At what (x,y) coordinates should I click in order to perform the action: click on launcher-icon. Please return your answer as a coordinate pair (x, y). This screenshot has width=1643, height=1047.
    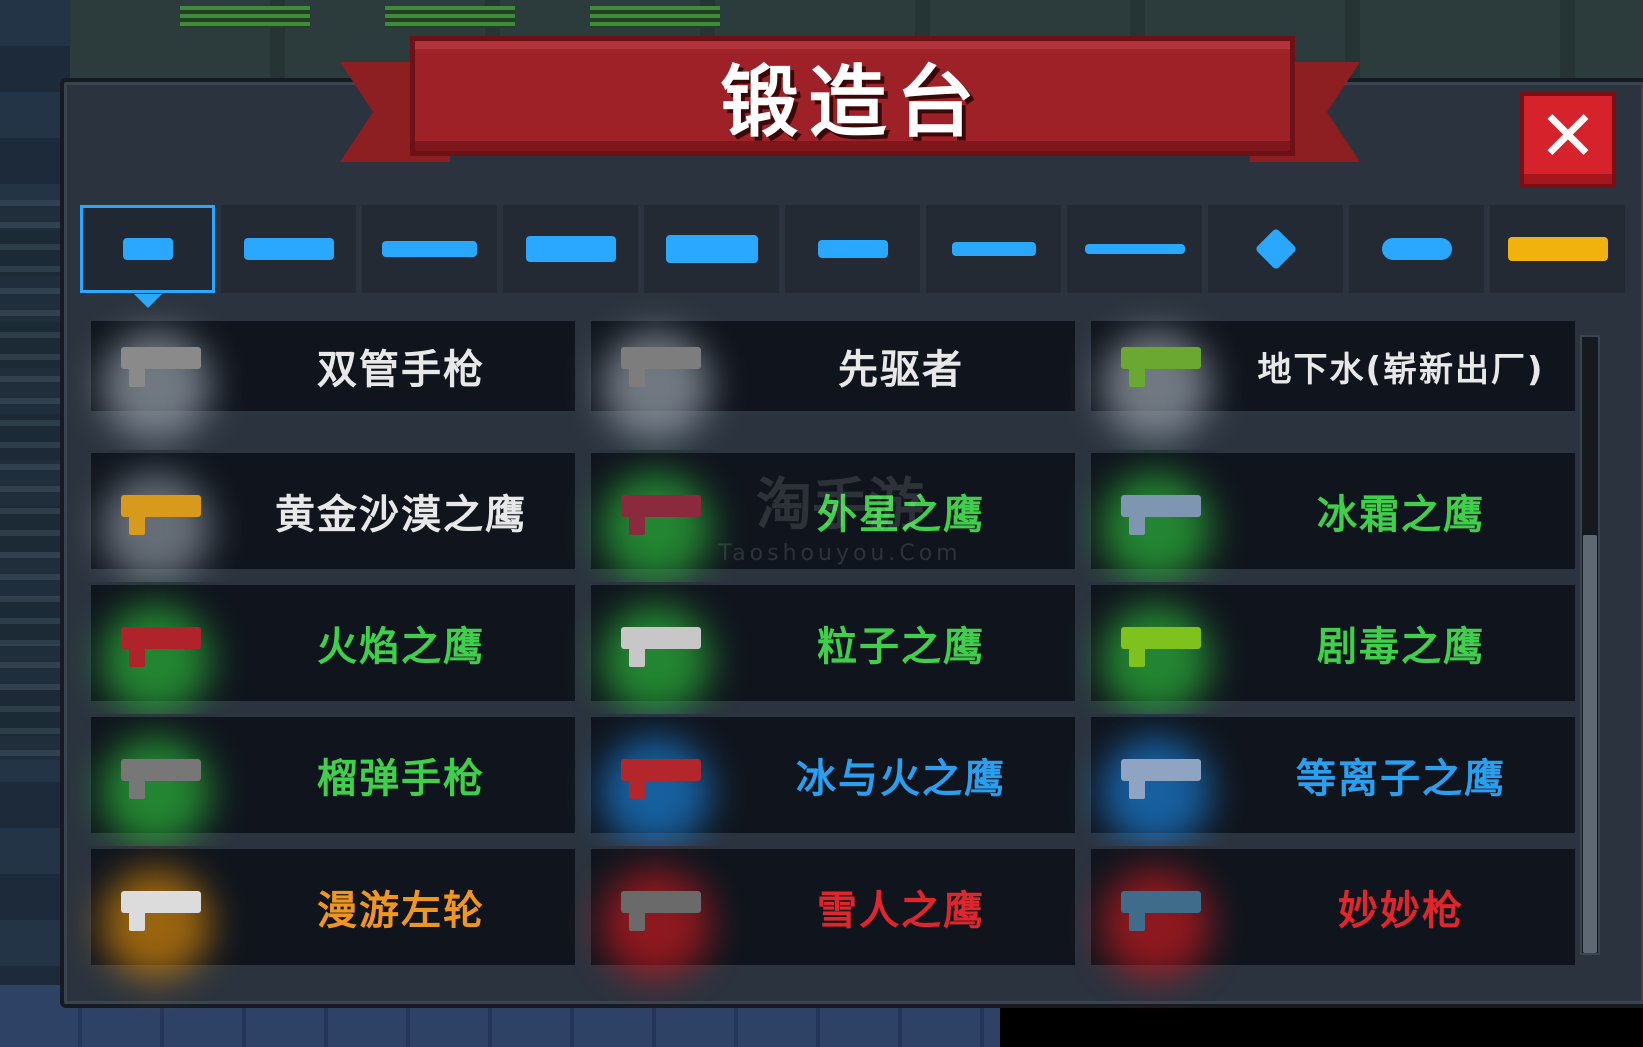
    Looking at the image, I should click on (570, 249).